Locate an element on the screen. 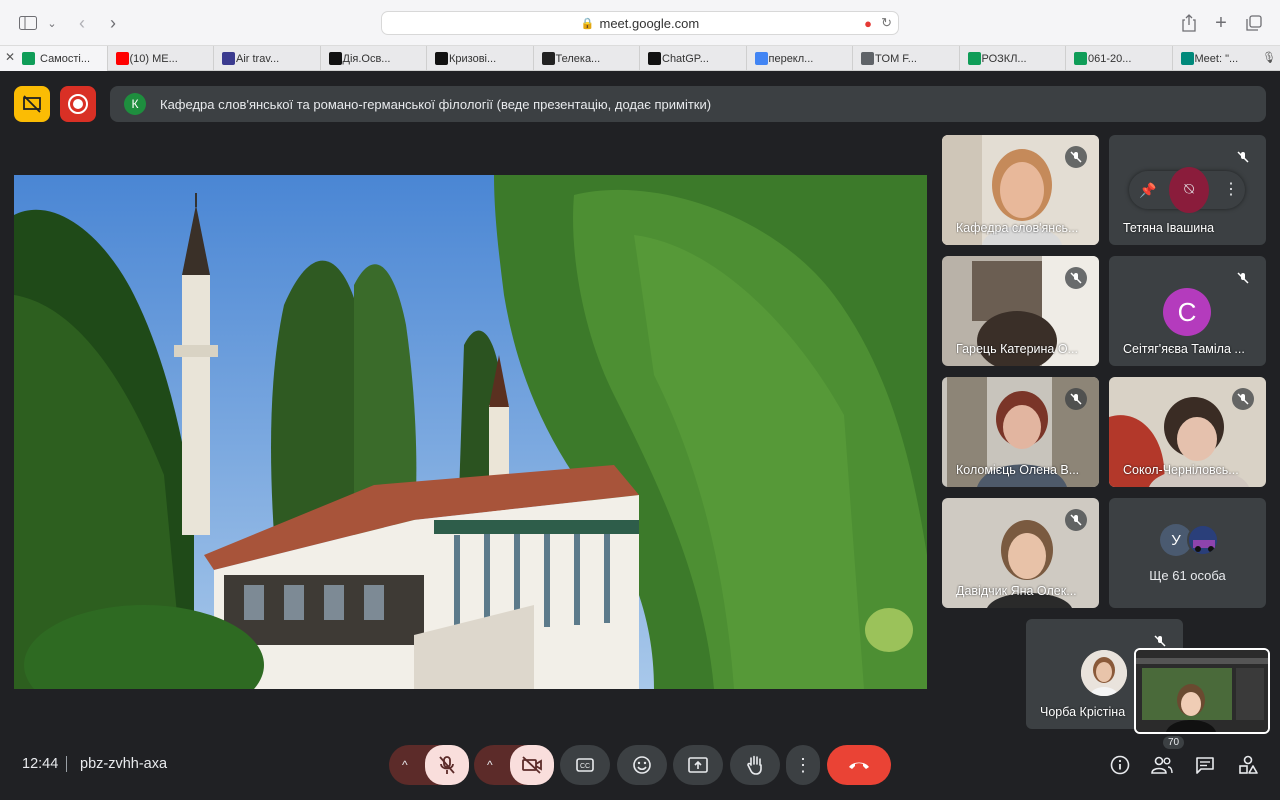  share-icon is located at coordinates (1189, 23).